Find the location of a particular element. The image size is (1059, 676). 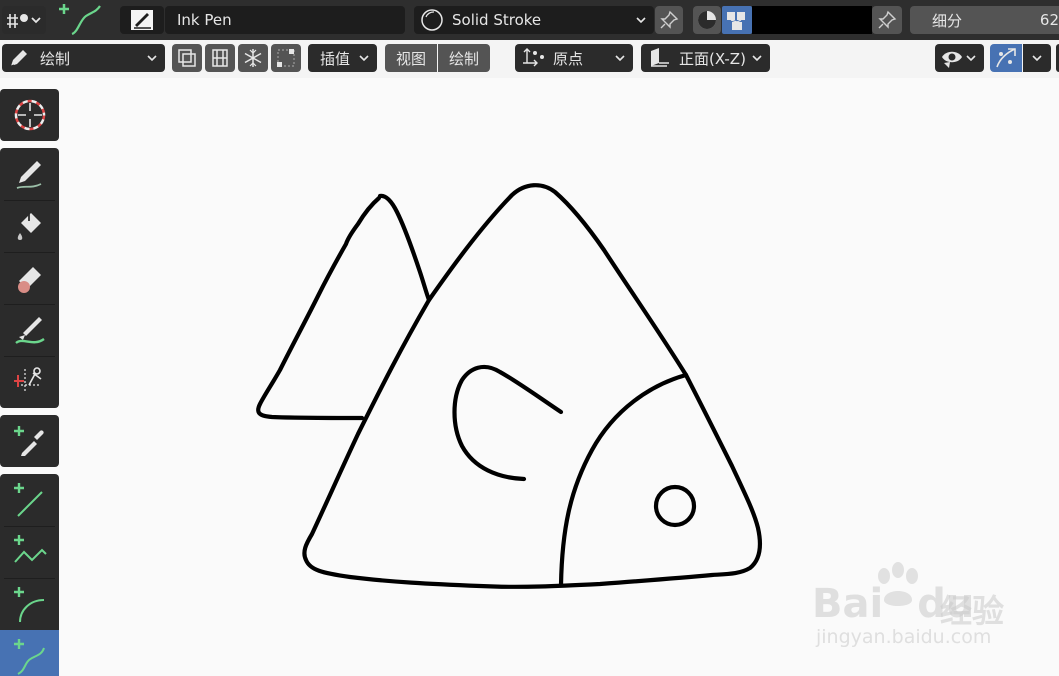

tool-eyedropper is located at coordinates (29, 441).